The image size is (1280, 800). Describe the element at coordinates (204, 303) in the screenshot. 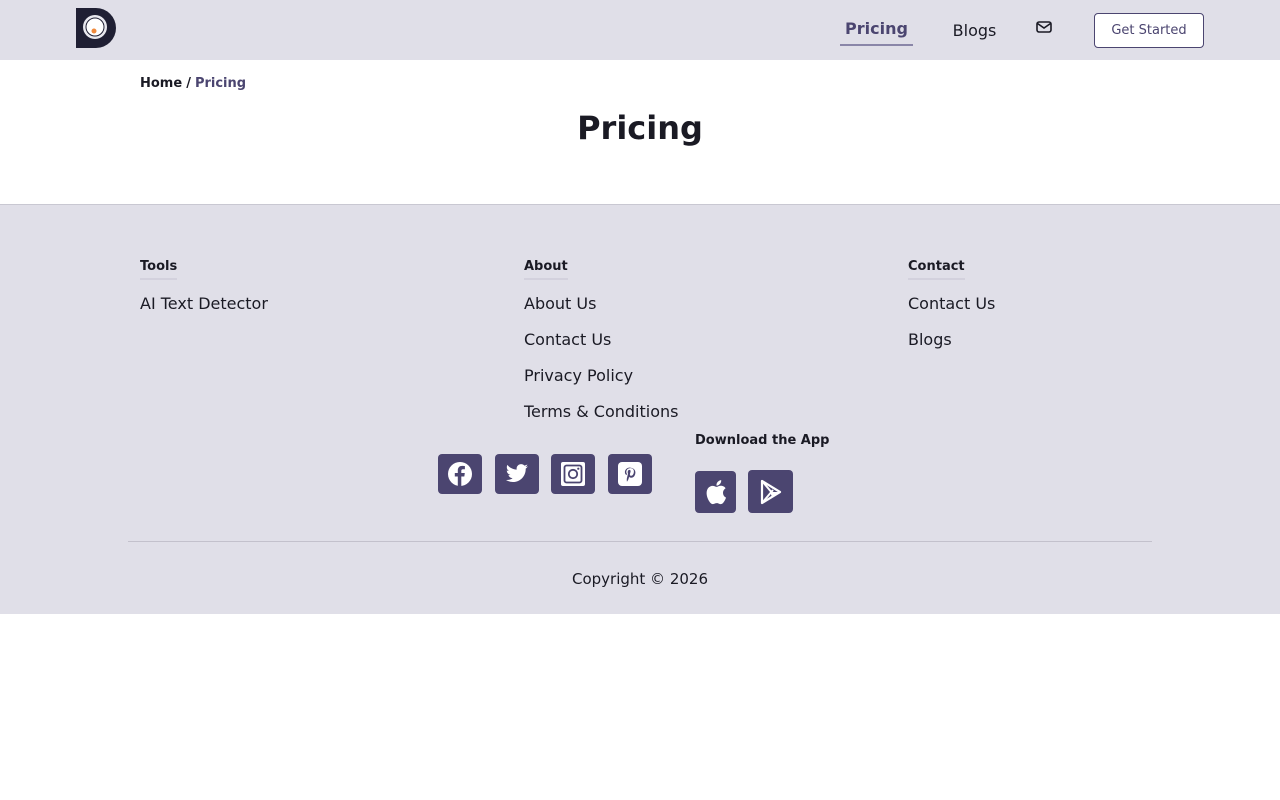

I see `footer-link-ai-text-detector: AI Text Detector` at that location.